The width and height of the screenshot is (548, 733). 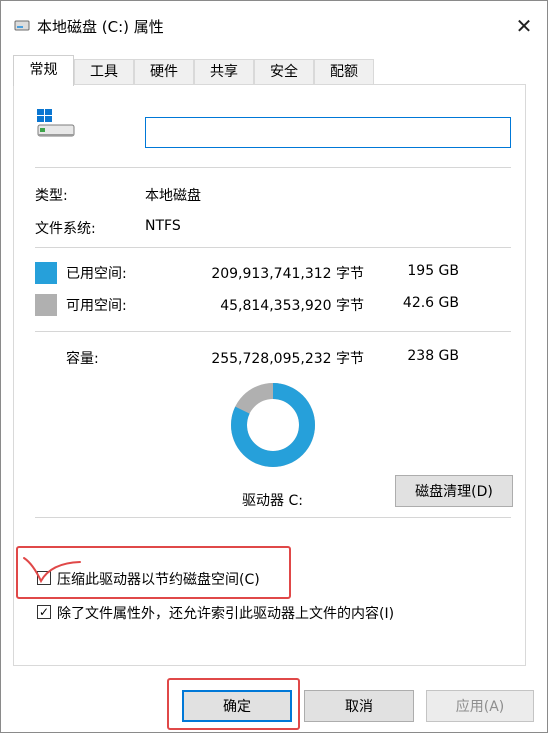 What do you see at coordinates (158, 579) in the screenshot?
I see `compress-label: 压缩此驱动器以节约磁盘空间(C)` at bounding box center [158, 579].